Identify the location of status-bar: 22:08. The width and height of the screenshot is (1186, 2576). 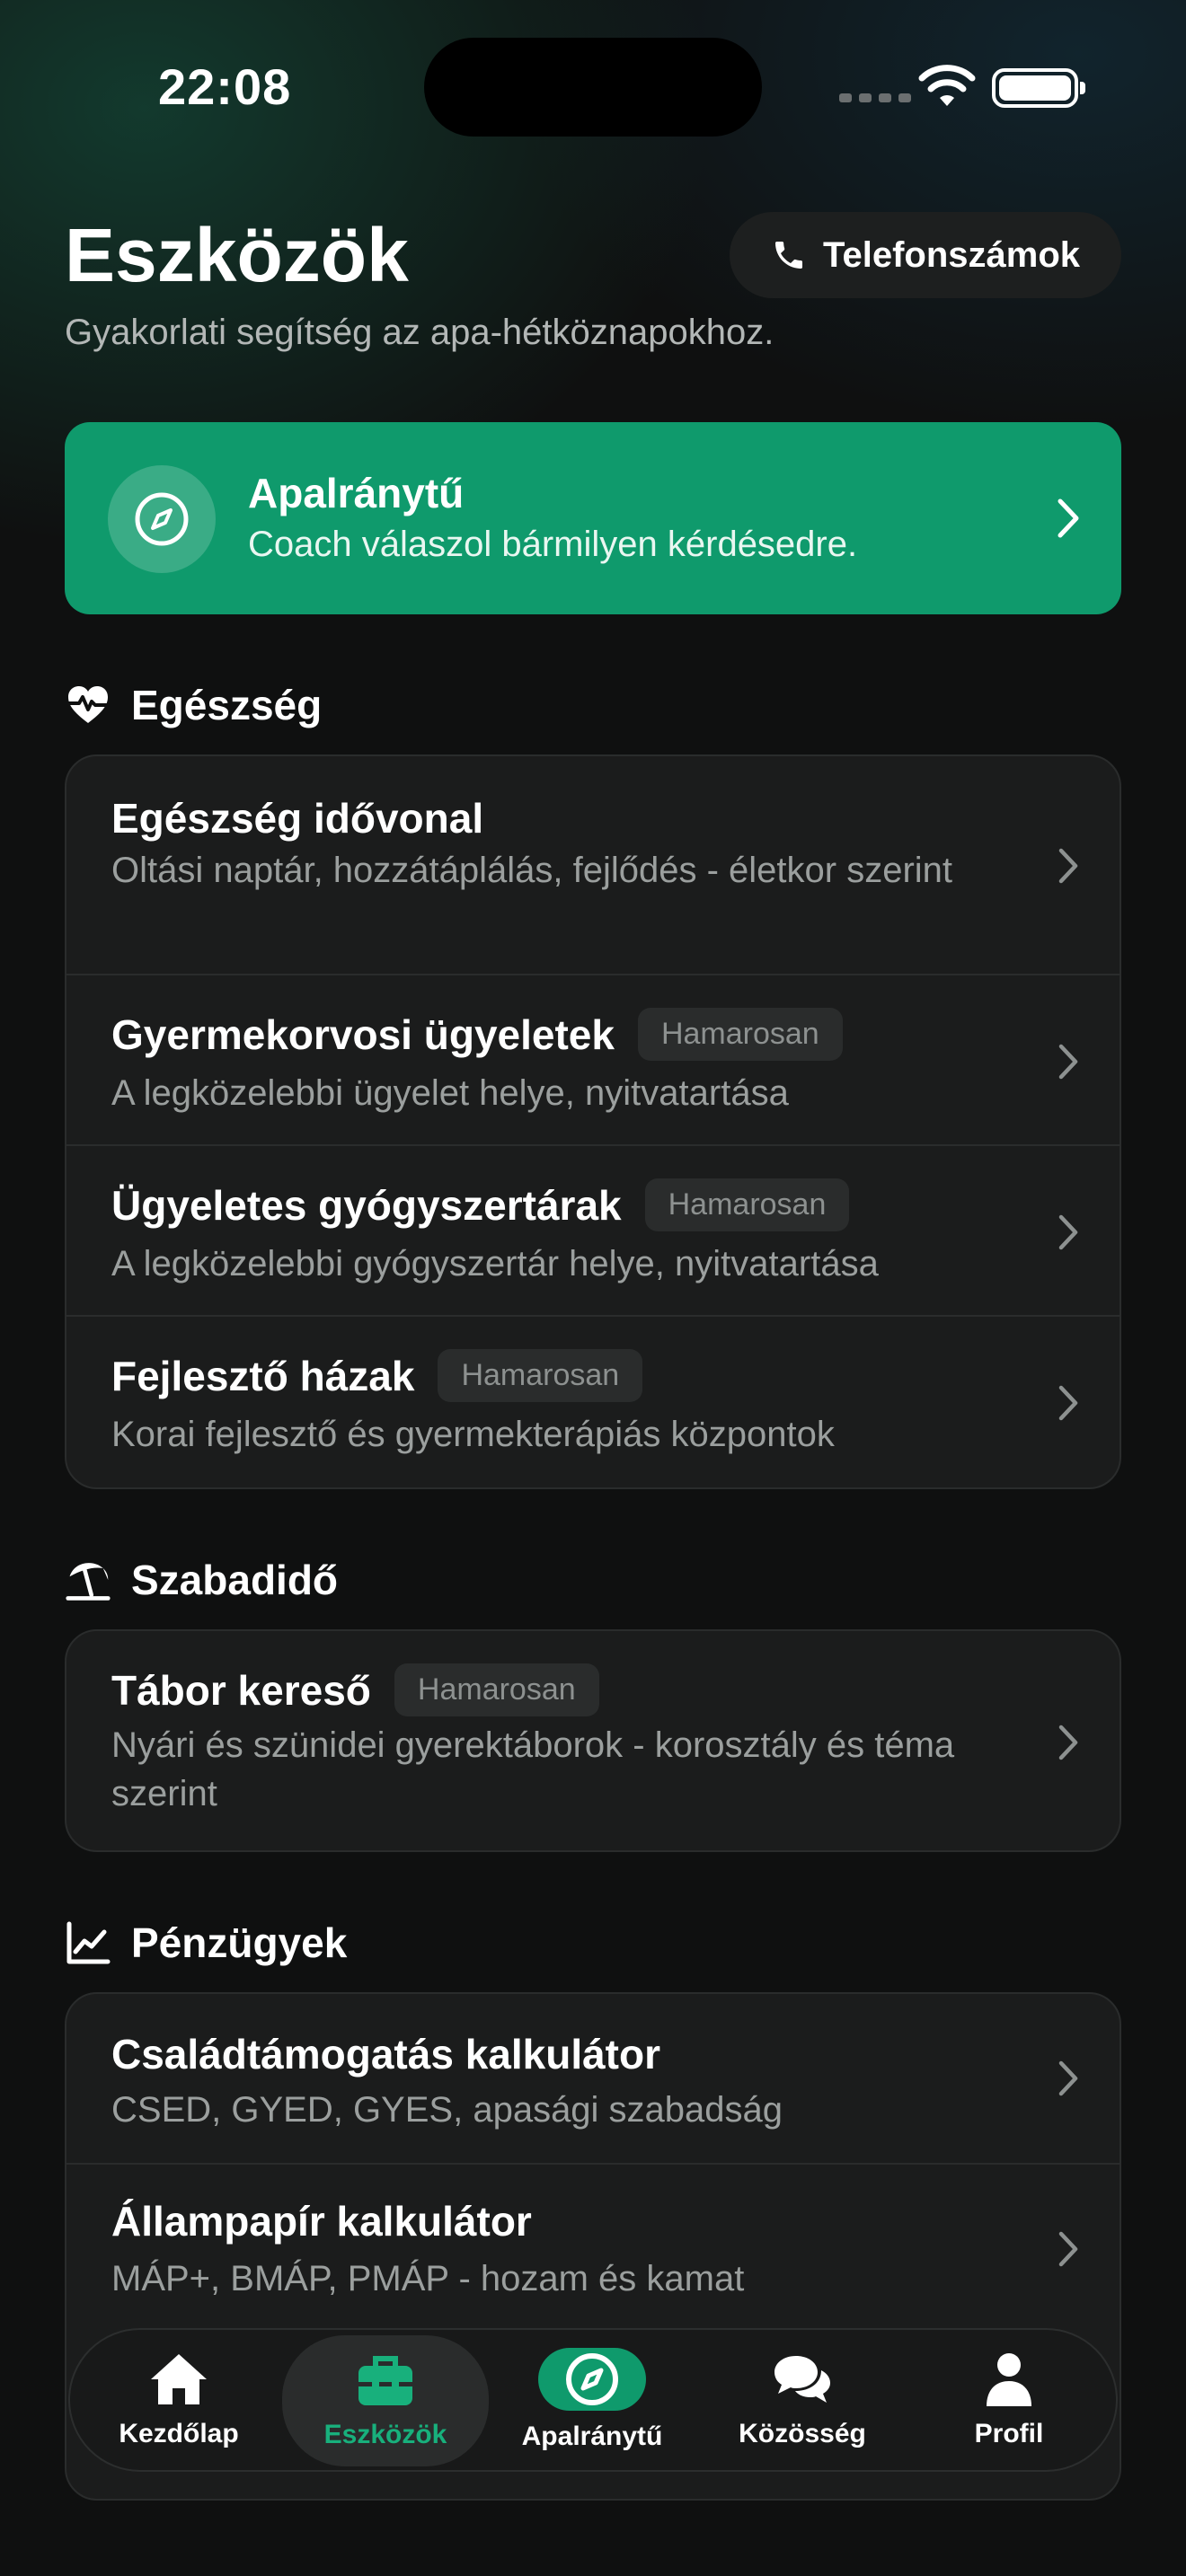
(593, 85).